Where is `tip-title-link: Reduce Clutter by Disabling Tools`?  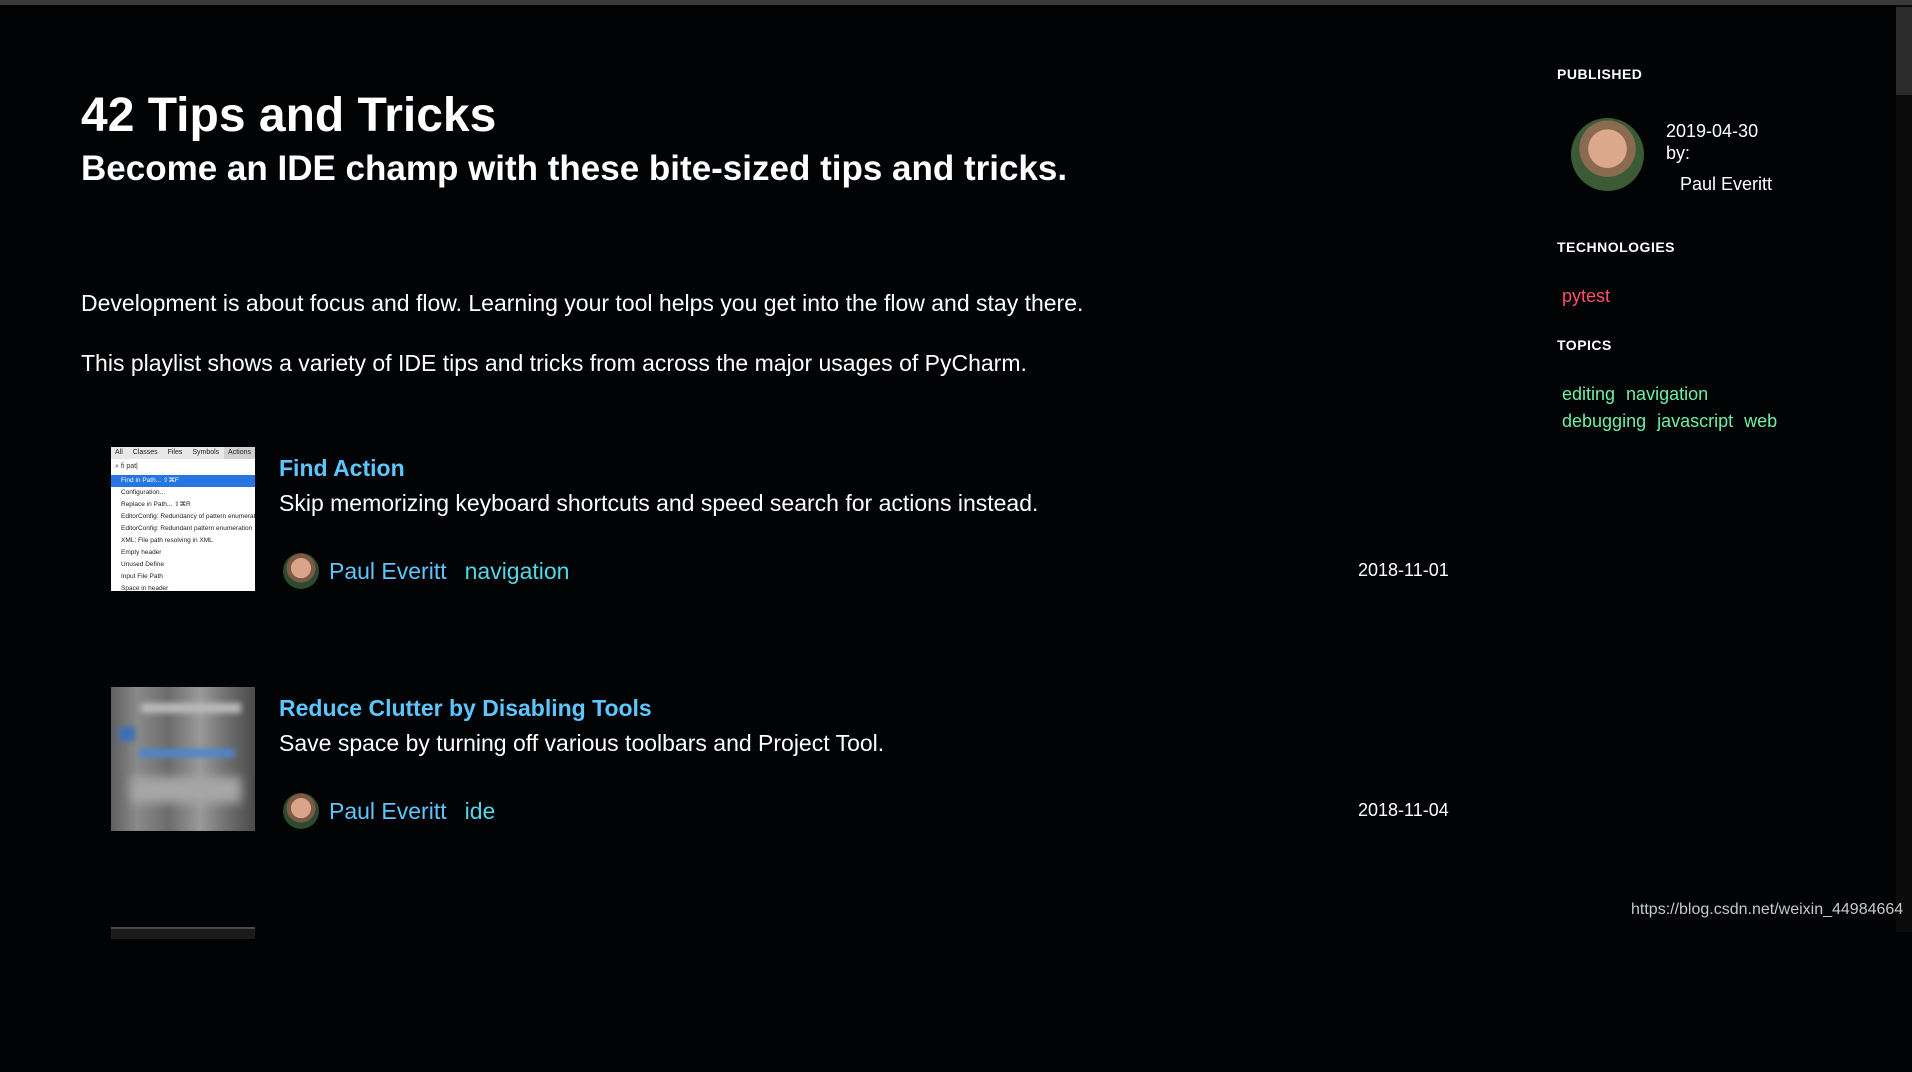 tip-title-link: Reduce Clutter by Disabling Tools is located at coordinates (465, 708).